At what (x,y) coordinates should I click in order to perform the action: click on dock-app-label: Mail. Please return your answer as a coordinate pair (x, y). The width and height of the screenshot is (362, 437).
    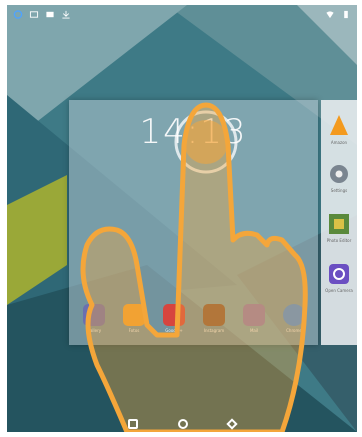
    Looking at the image, I should click on (254, 330).